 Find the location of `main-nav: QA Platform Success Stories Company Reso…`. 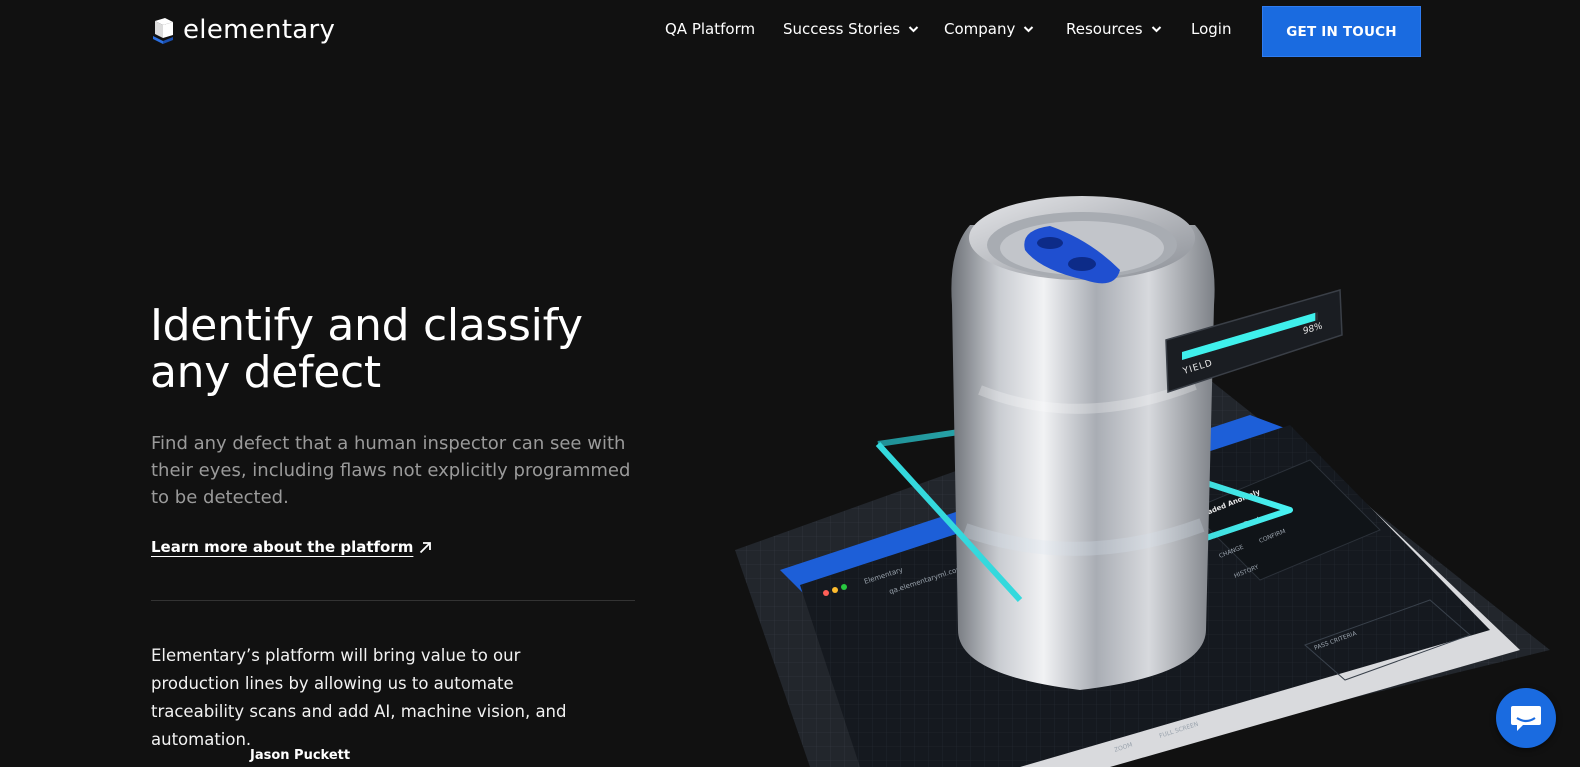

main-nav: QA Platform Success Stories Company Reso… is located at coordinates (790, 31).